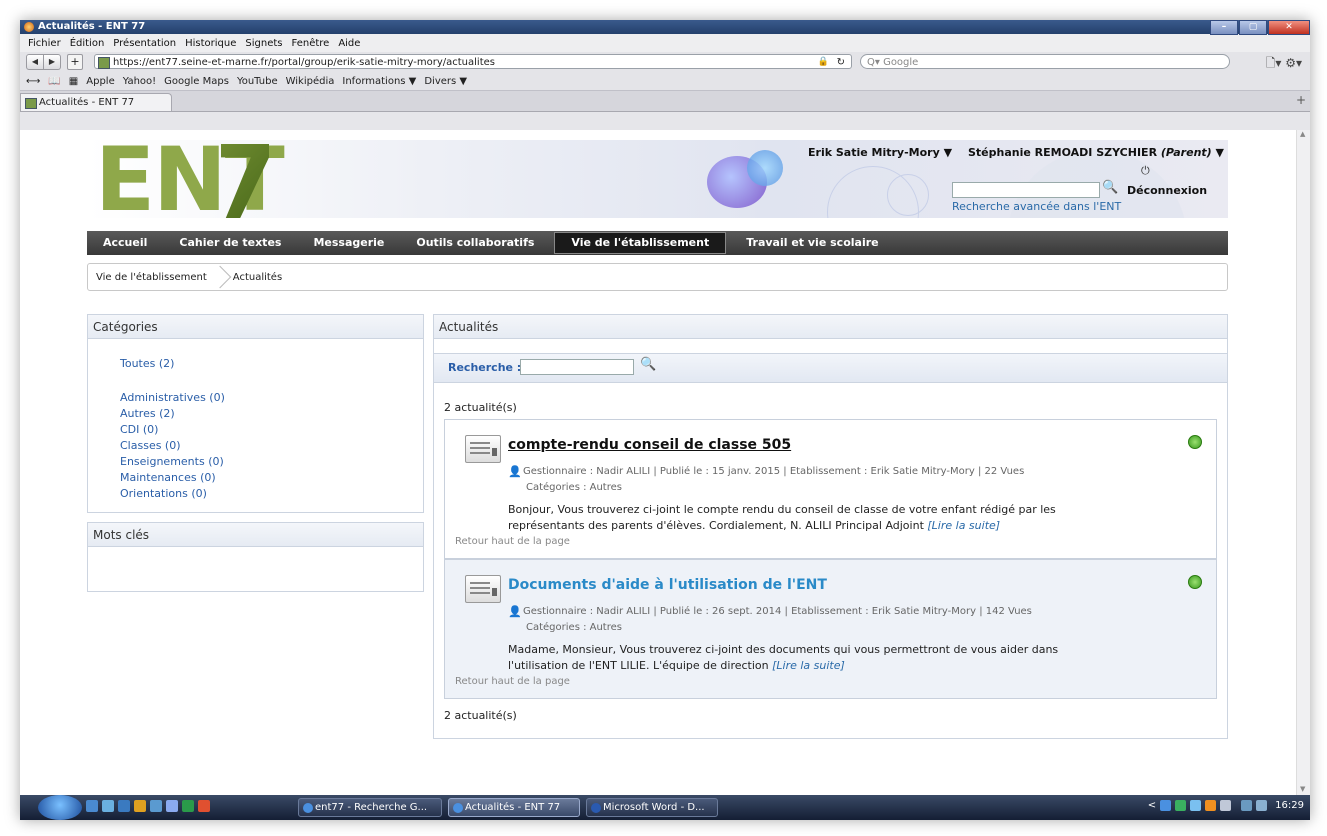 The image size is (1327, 836). I want to click on news-search-input, so click(577, 367).